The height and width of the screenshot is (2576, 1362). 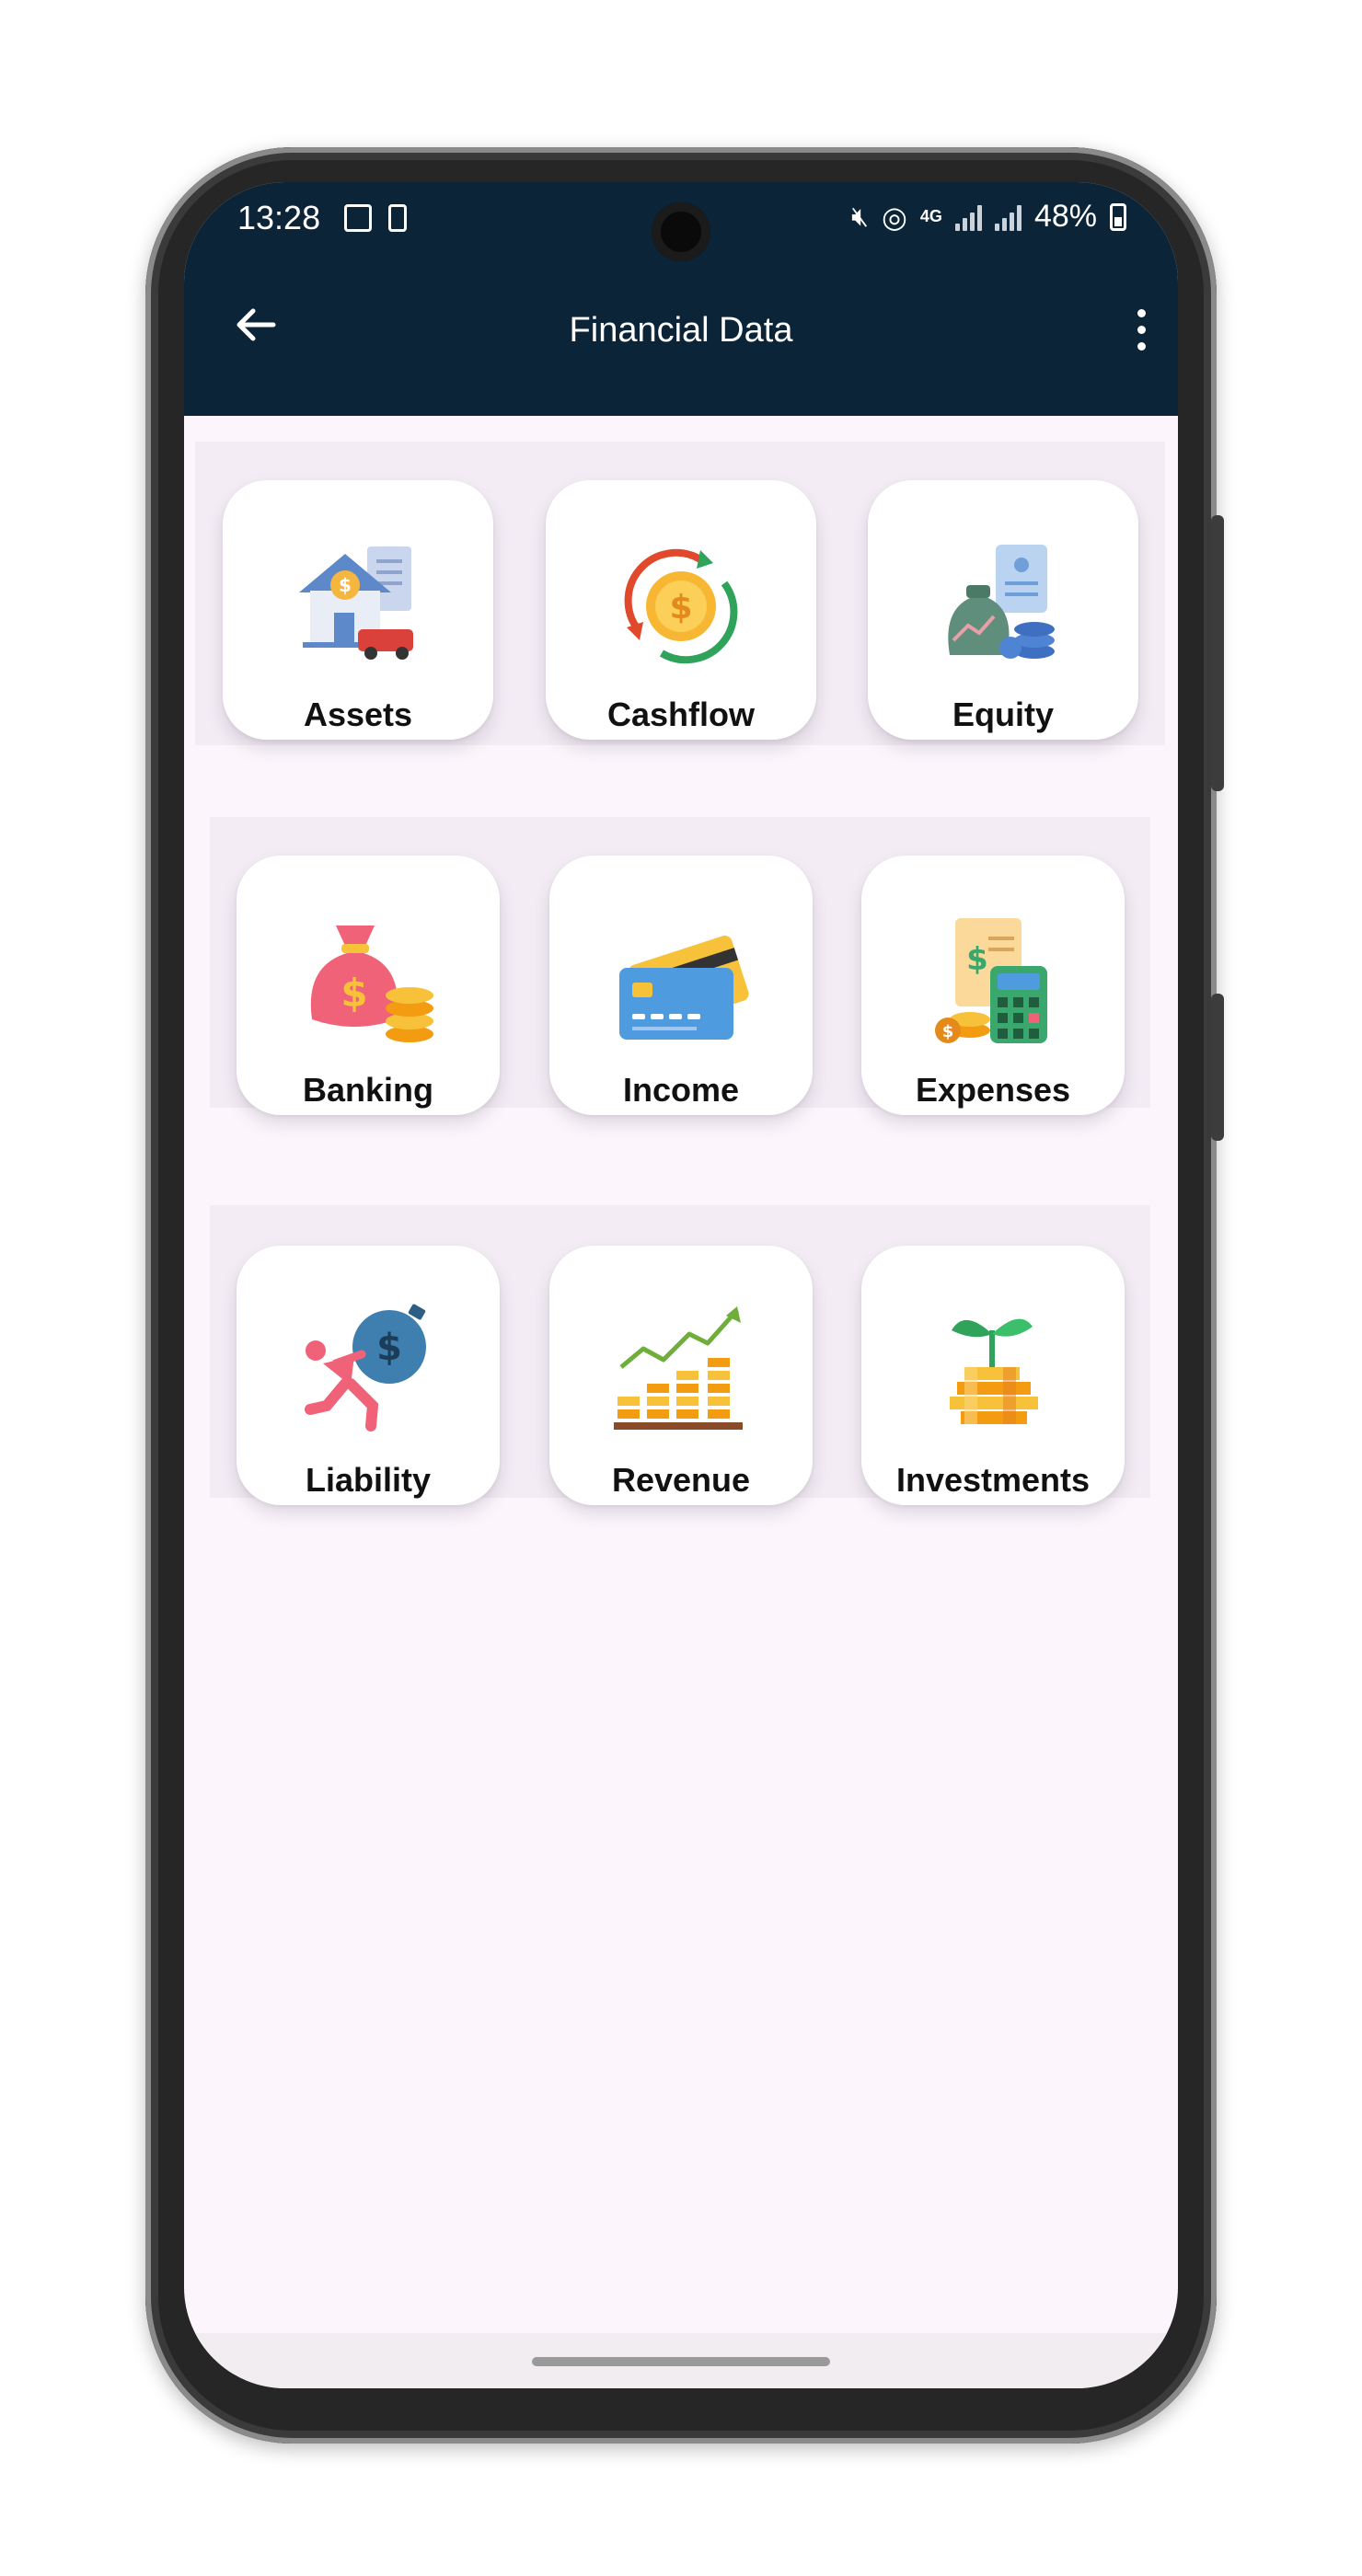 I want to click on money-bag-coins-icon: $, so click(x=372, y=984).